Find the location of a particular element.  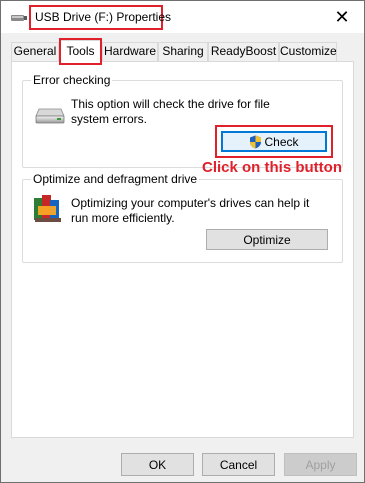

error-checking-title: Error checking is located at coordinates (72, 80).